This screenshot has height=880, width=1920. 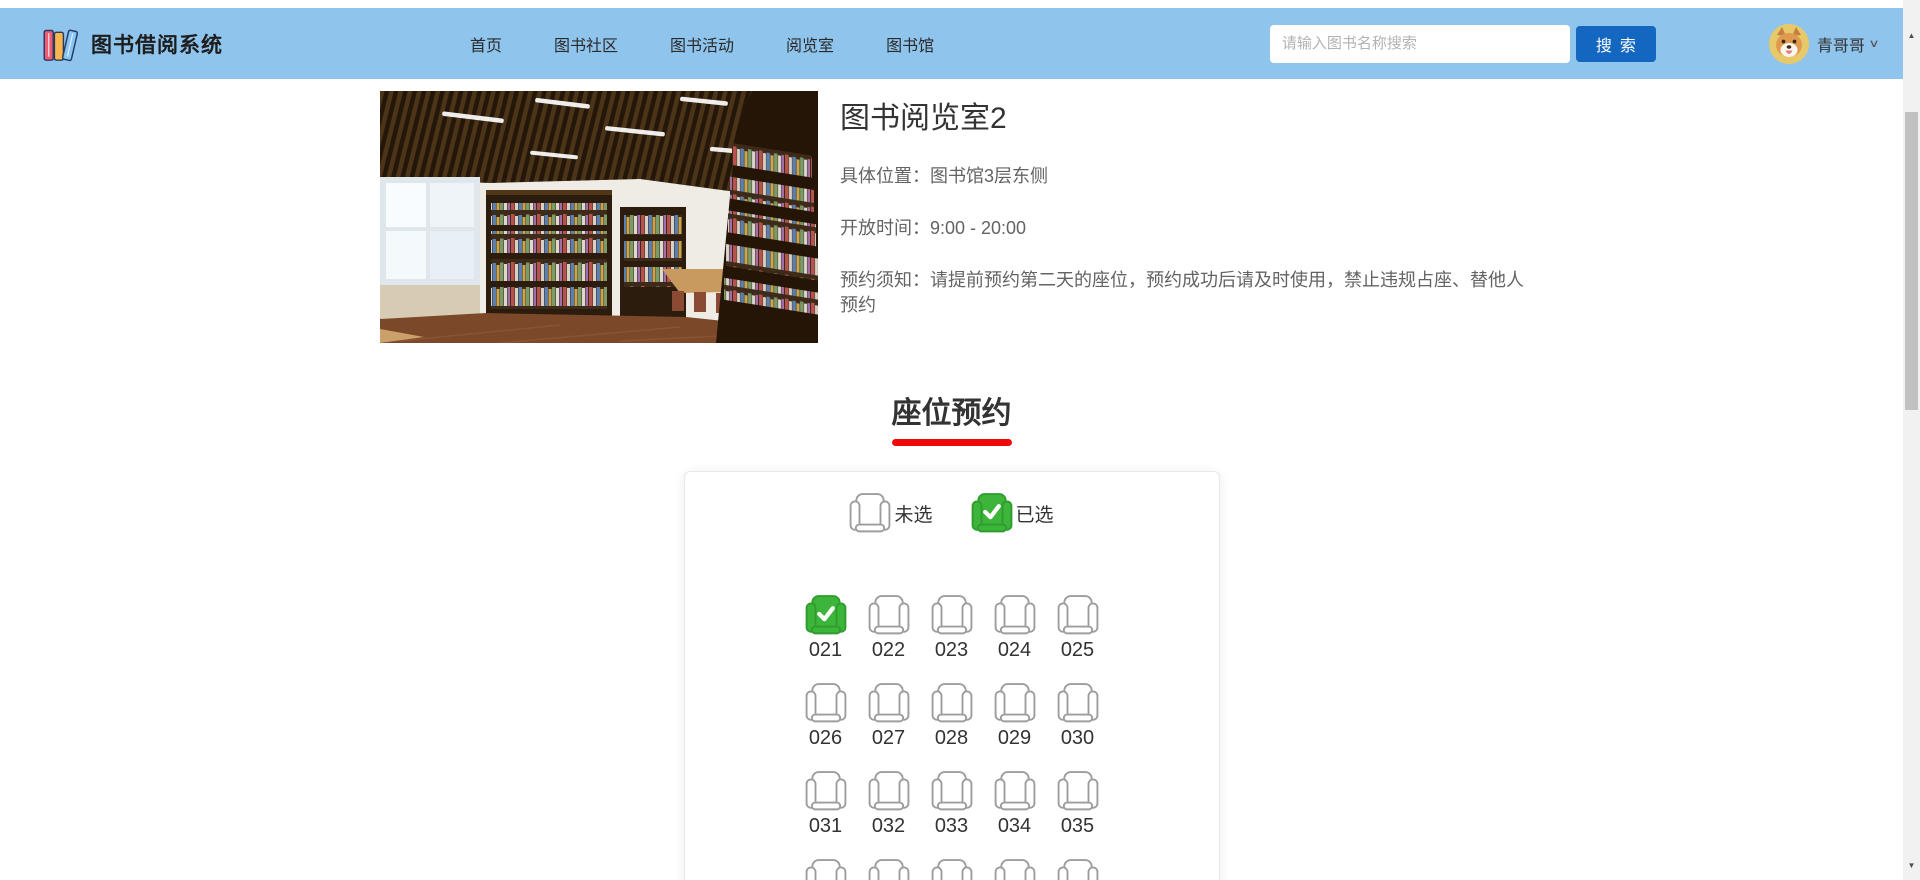 I want to click on nav-item-book-activities: 图书活动, so click(x=702, y=44).